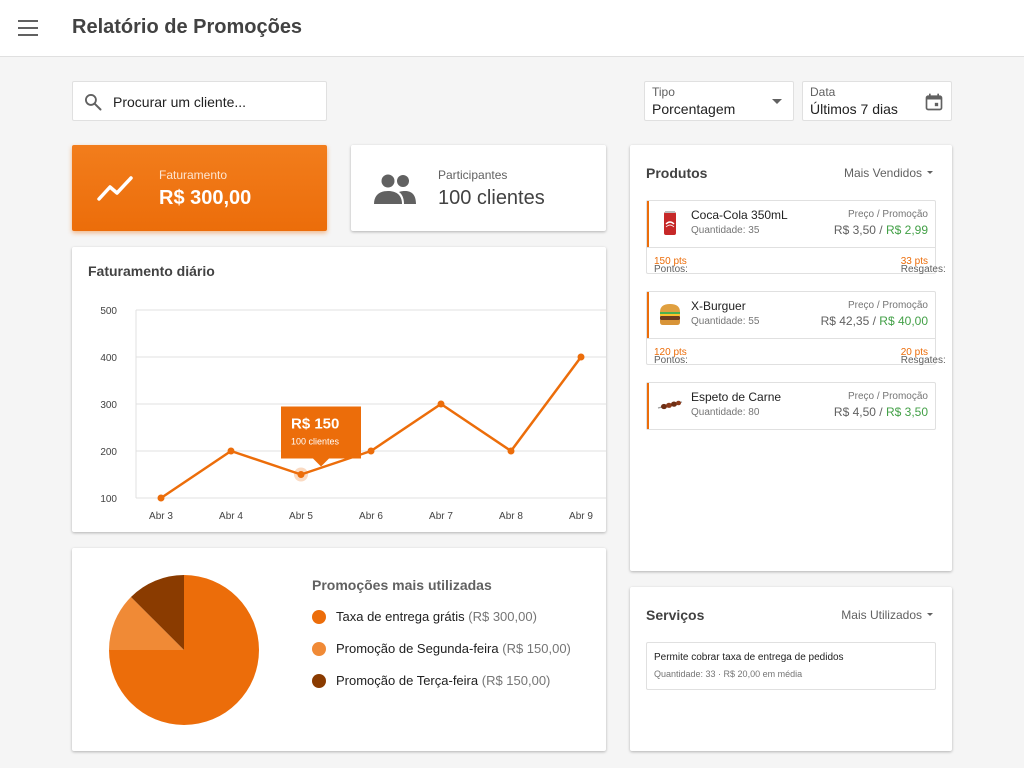 The width and height of the screenshot is (1024, 768). Describe the element at coordinates (739, 215) in the screenshot. I see `product-name: Coca-Cola 350mL` at that location.